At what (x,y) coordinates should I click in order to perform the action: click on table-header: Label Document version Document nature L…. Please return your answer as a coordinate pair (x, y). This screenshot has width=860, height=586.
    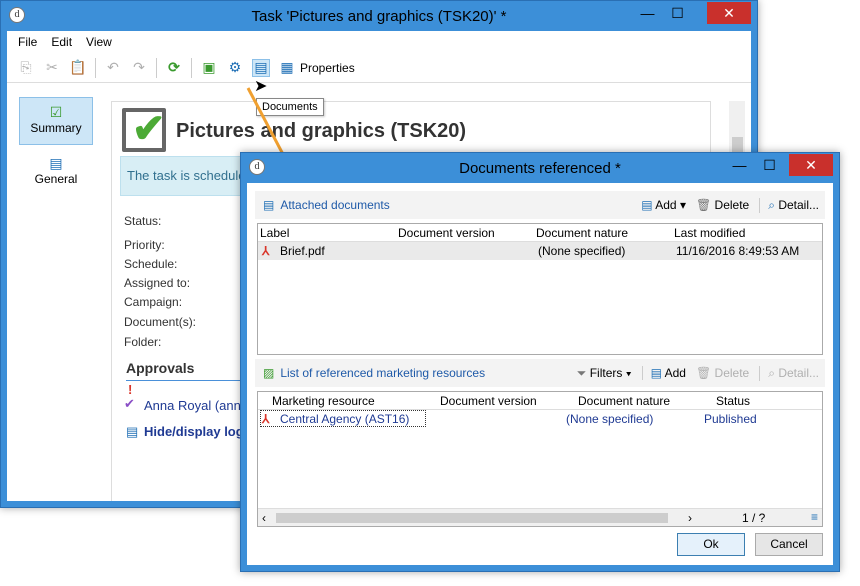
    Looking at the image, I should click on (540, 233).